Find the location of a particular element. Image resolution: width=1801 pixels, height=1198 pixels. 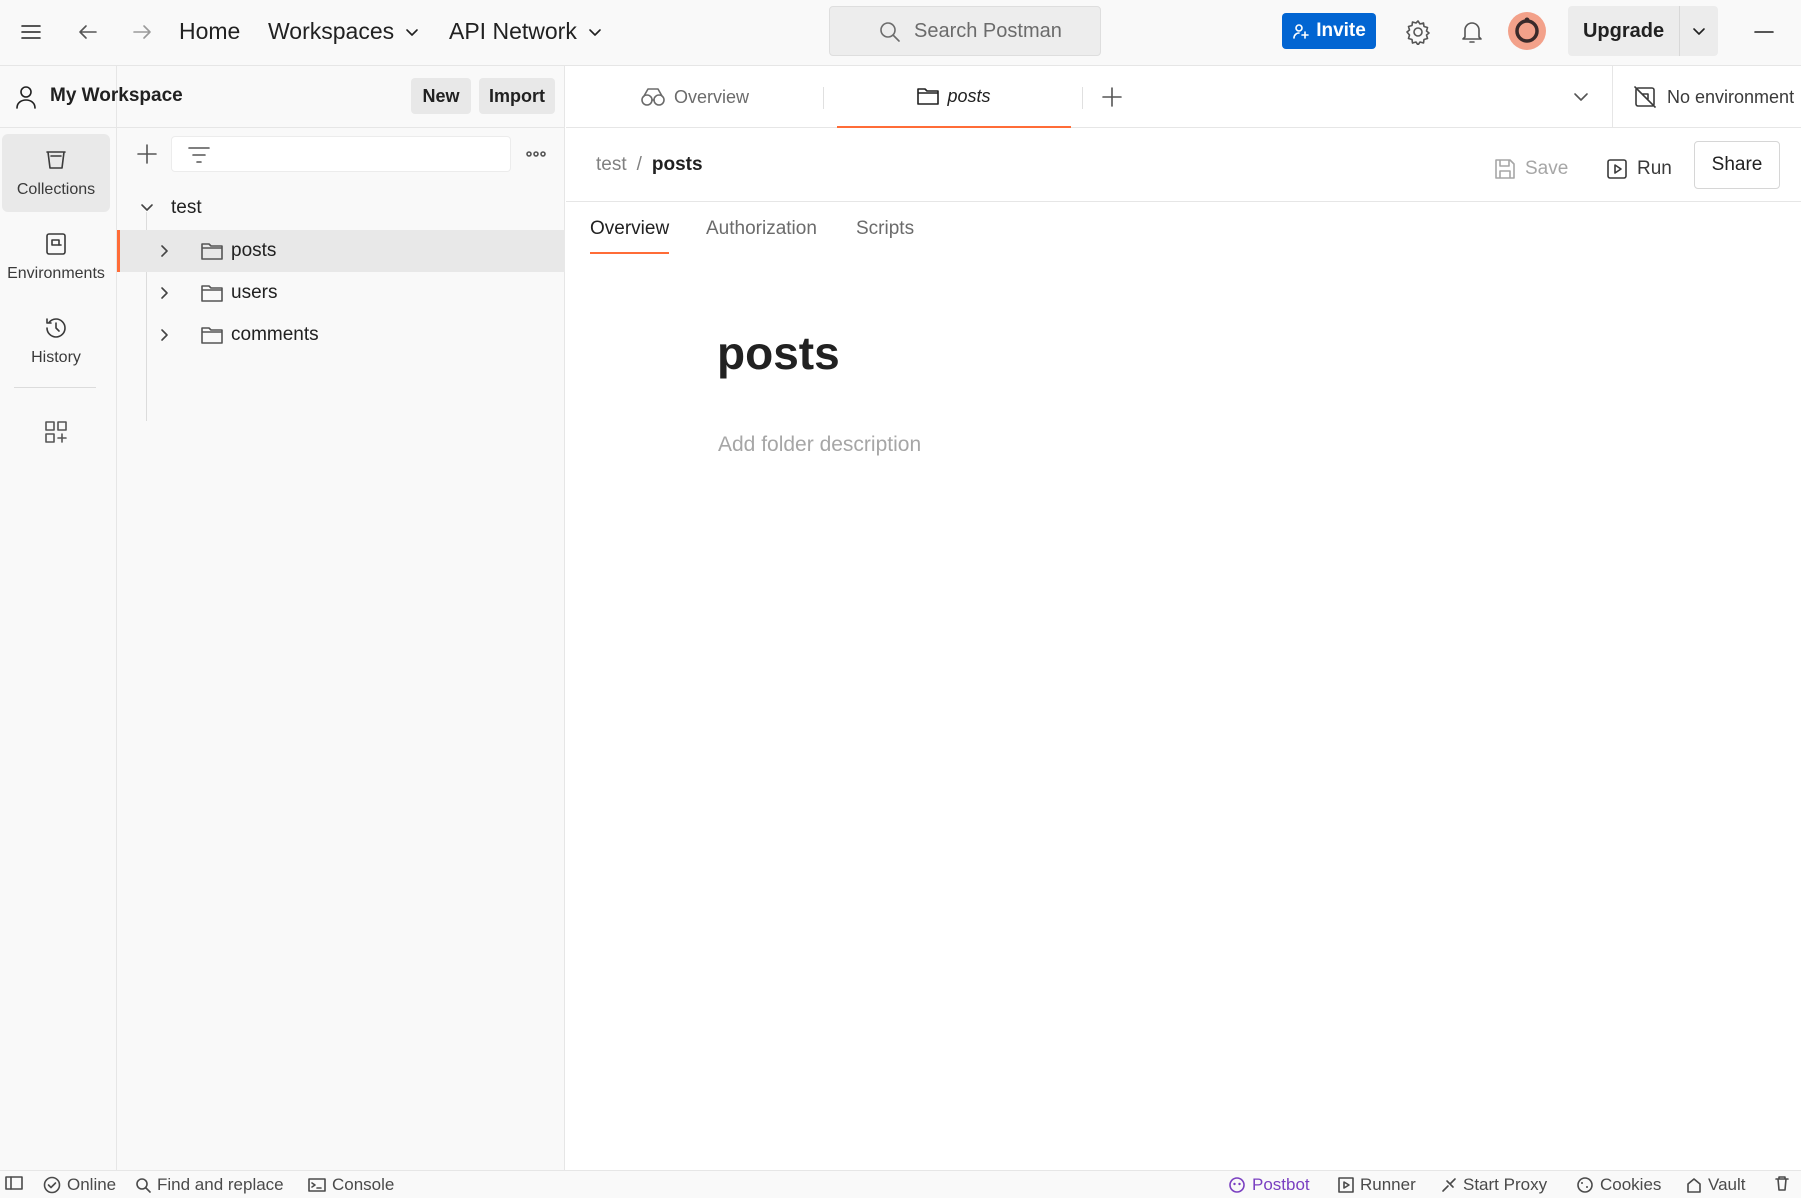

workspaces-menu: Workspaces is located at coordinates (344, 31).